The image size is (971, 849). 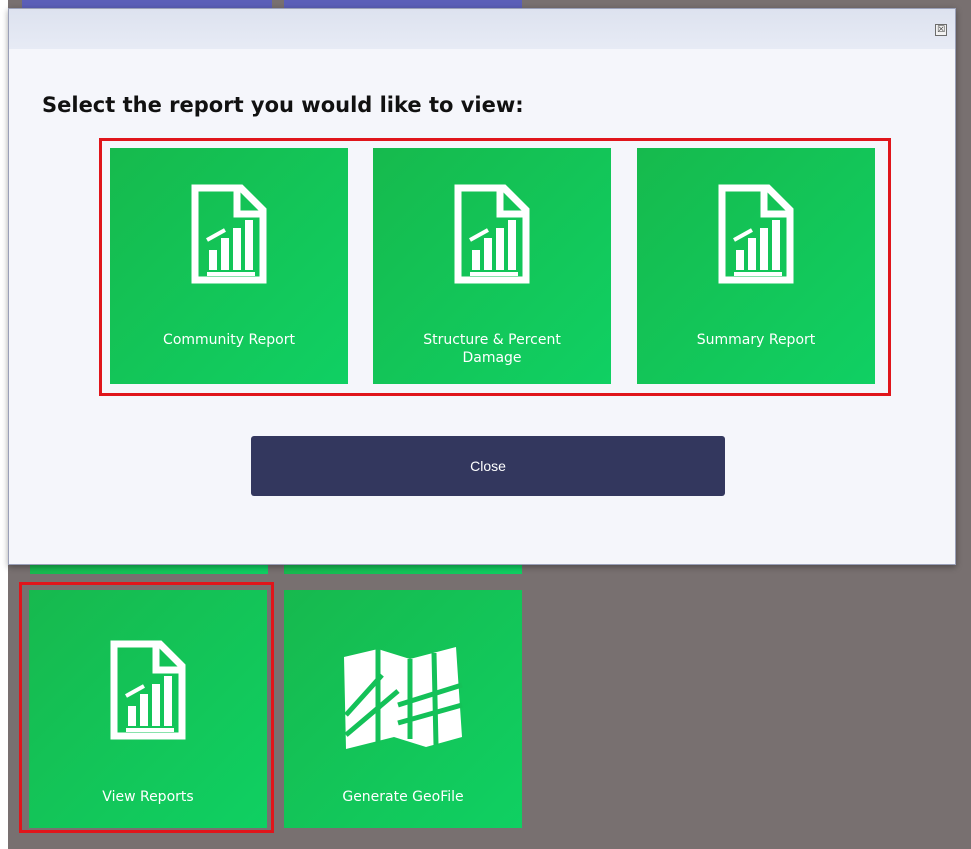 I want to click on map-icon, so click(x=403, y=702).